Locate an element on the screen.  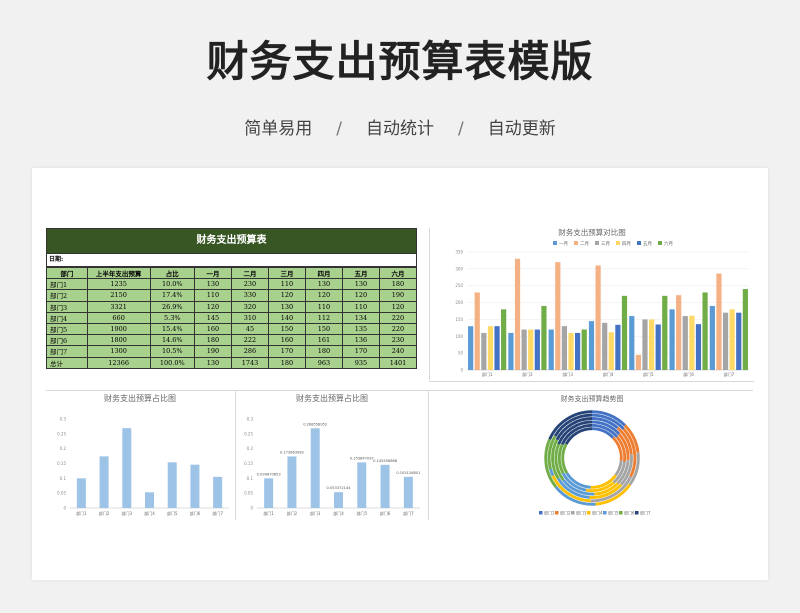
table-cell: 180 is located at coordinates (212, 340).